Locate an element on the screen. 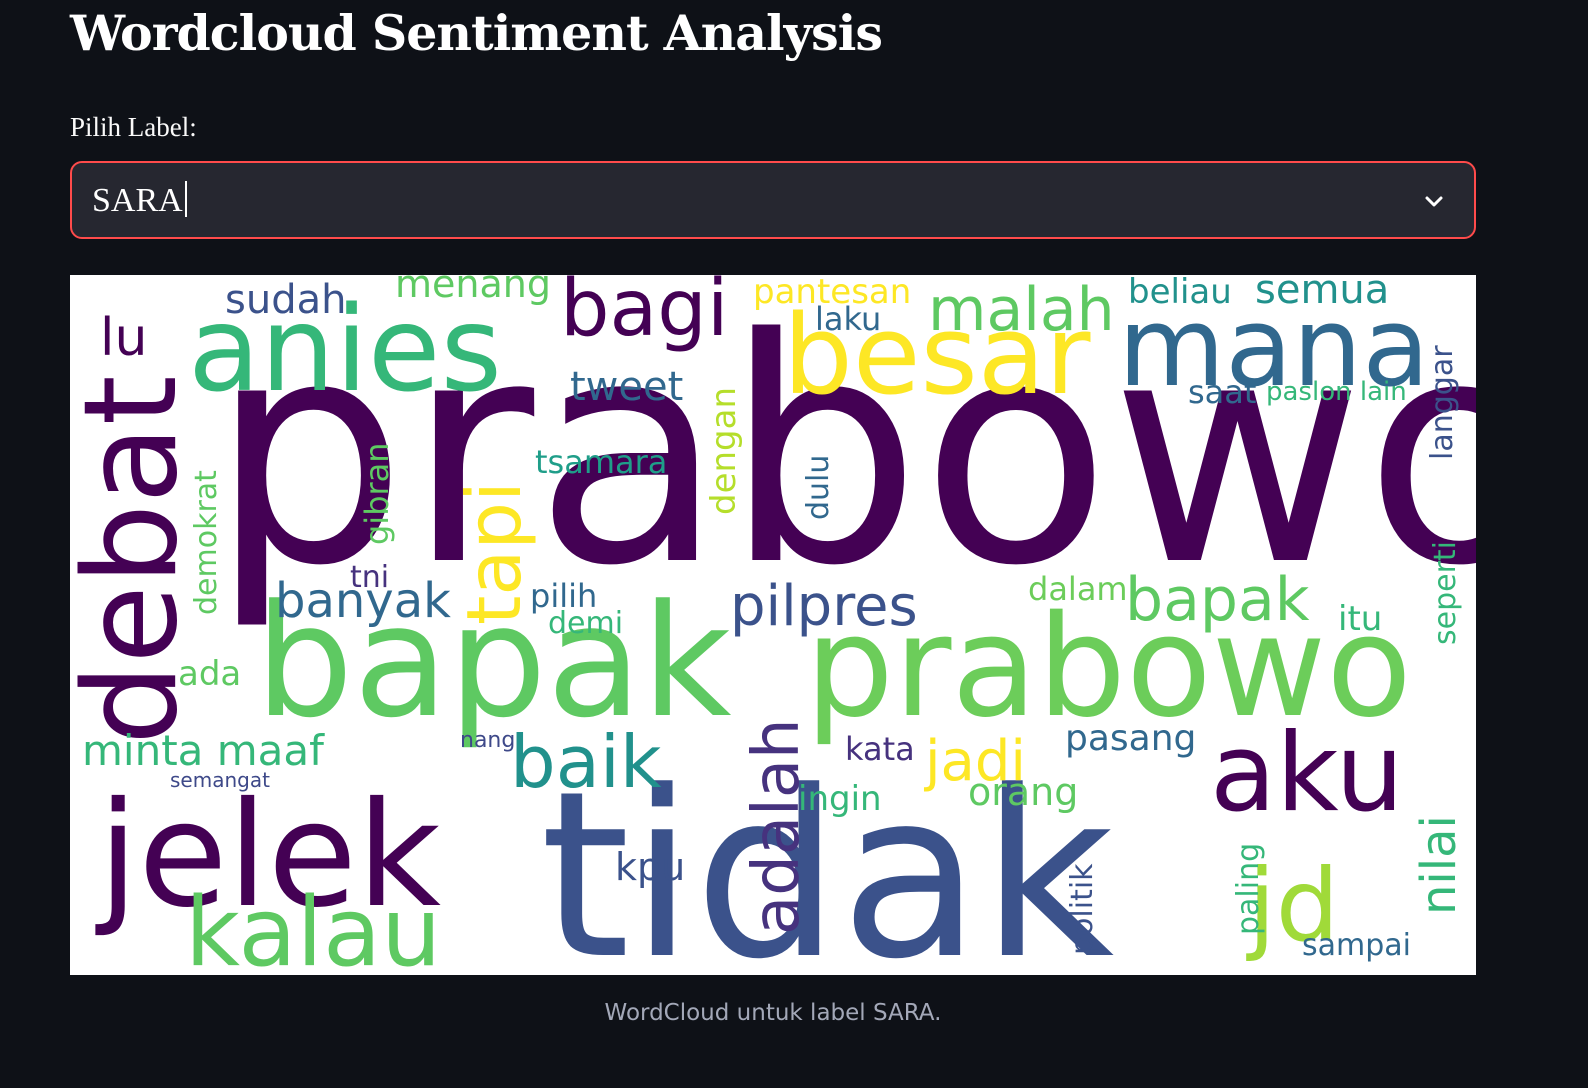 The image size is (1588, 1088). wordcloud-word: baik is located at coordinates (586, 762).